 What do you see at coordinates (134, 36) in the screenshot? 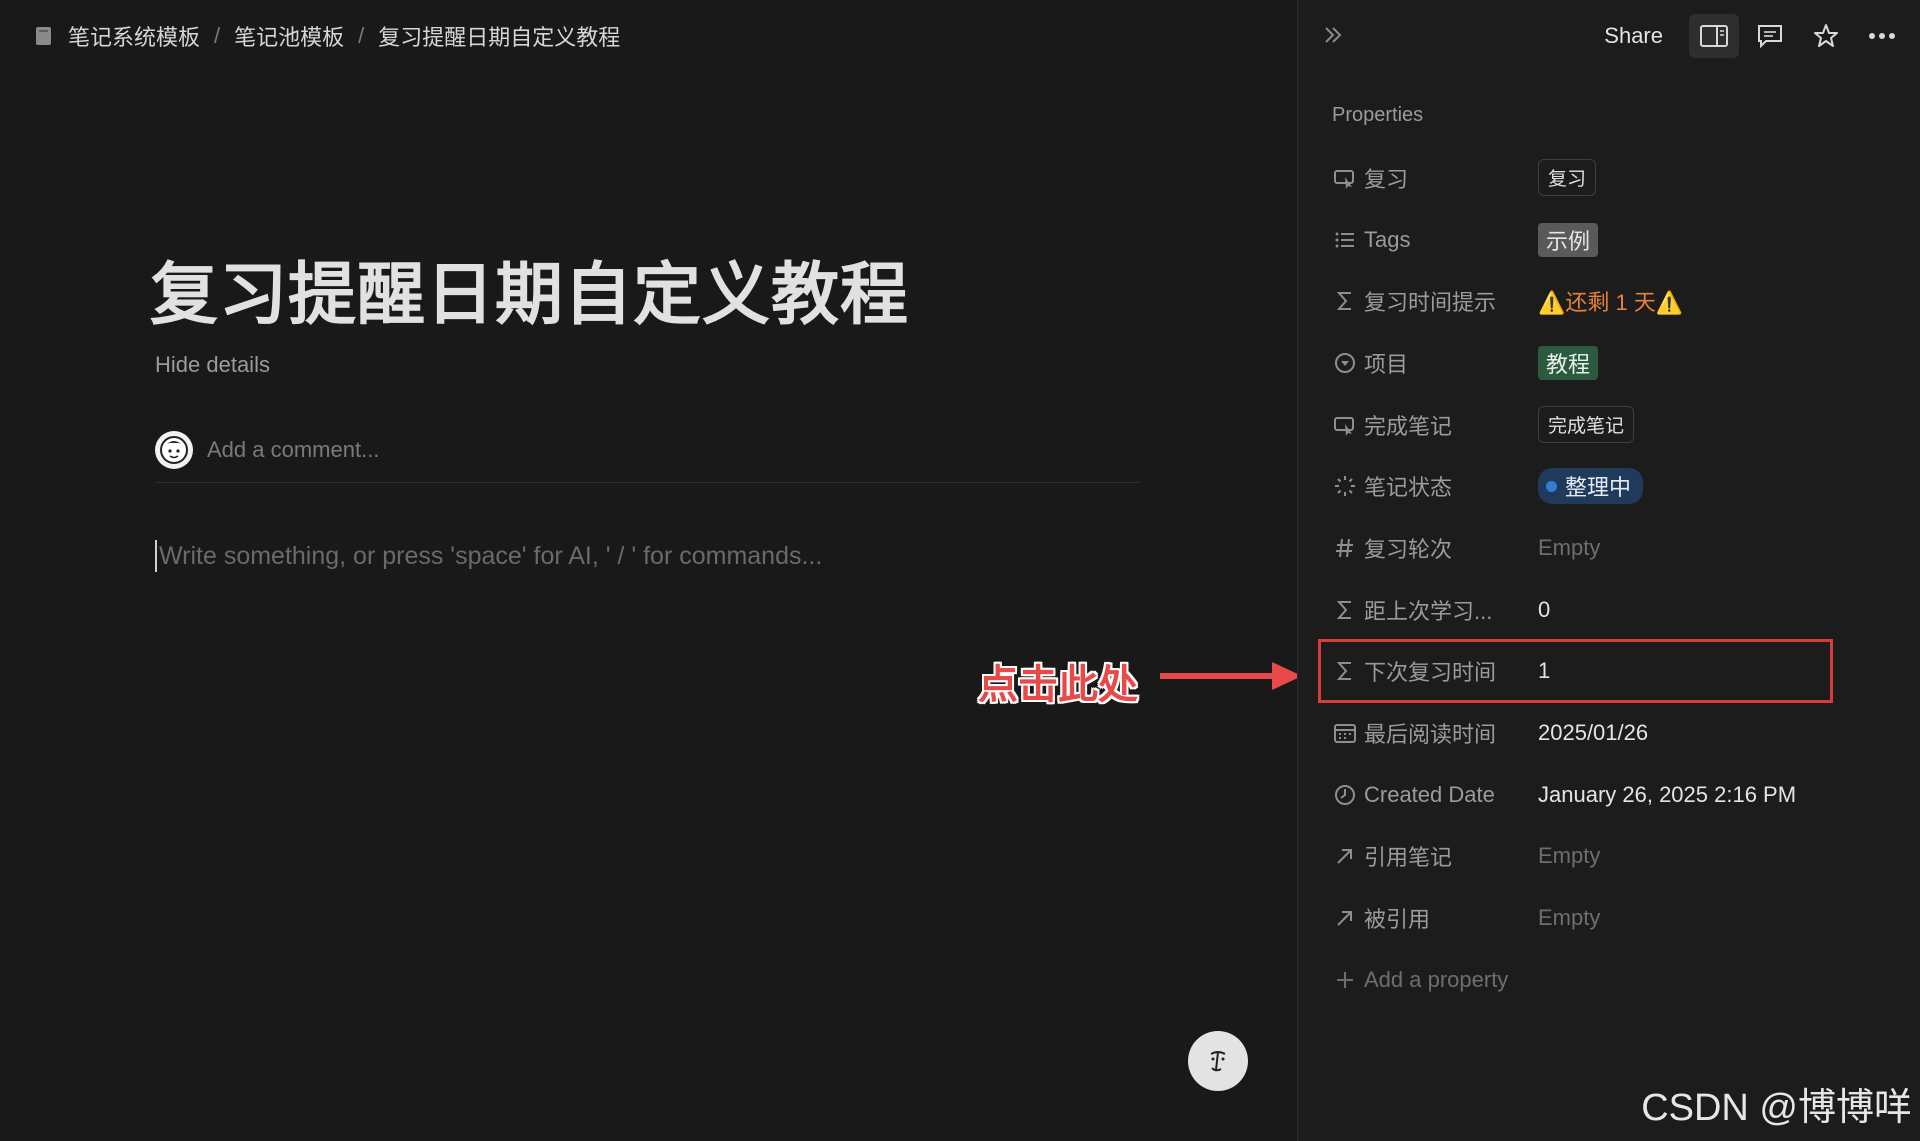
I see `breadcrumb-item-1: 笔记系统模板` at bounding box center [134, 36].